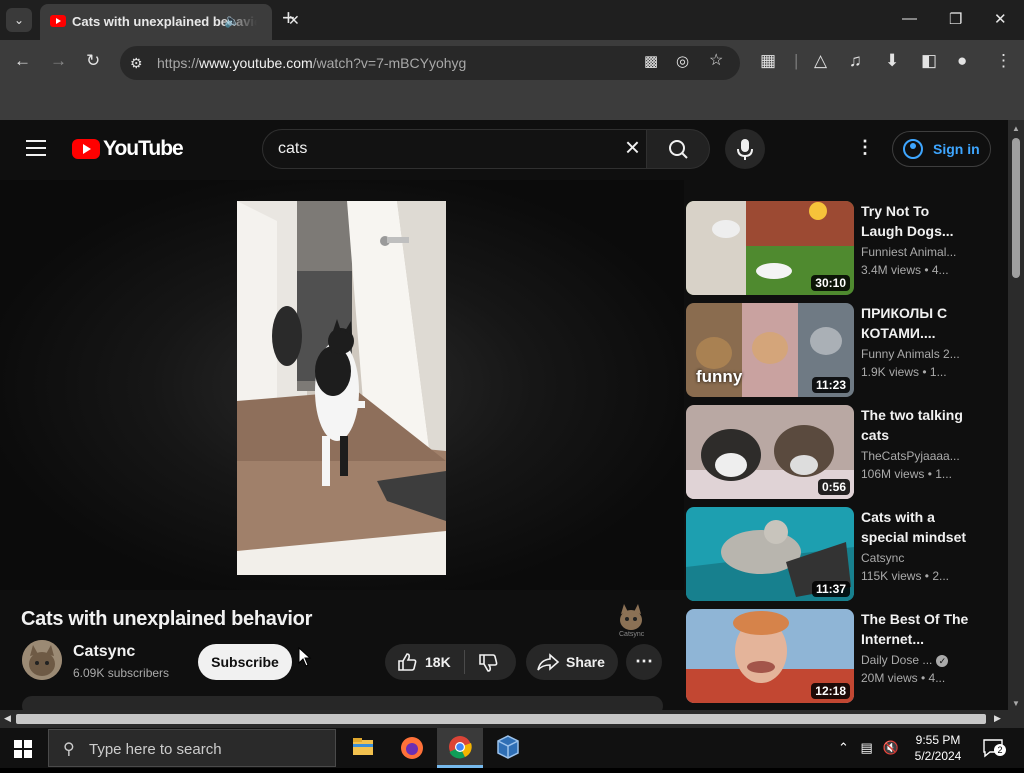  Describe the element at coordinates (1000, 19) in the screenshot. I see `close-window-button: ✕` at that location.